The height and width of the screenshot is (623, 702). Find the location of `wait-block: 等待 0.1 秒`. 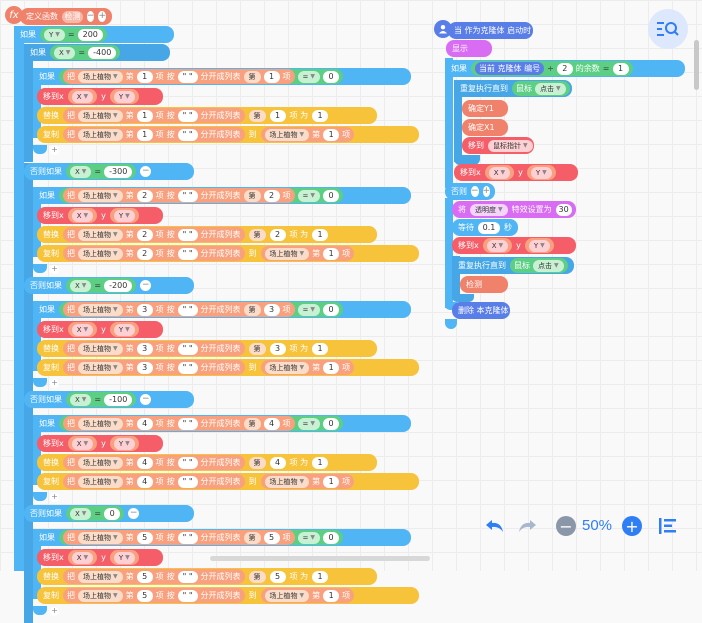

wait-block: 等待 0.1 秒 is located at coordinates (485, 227).